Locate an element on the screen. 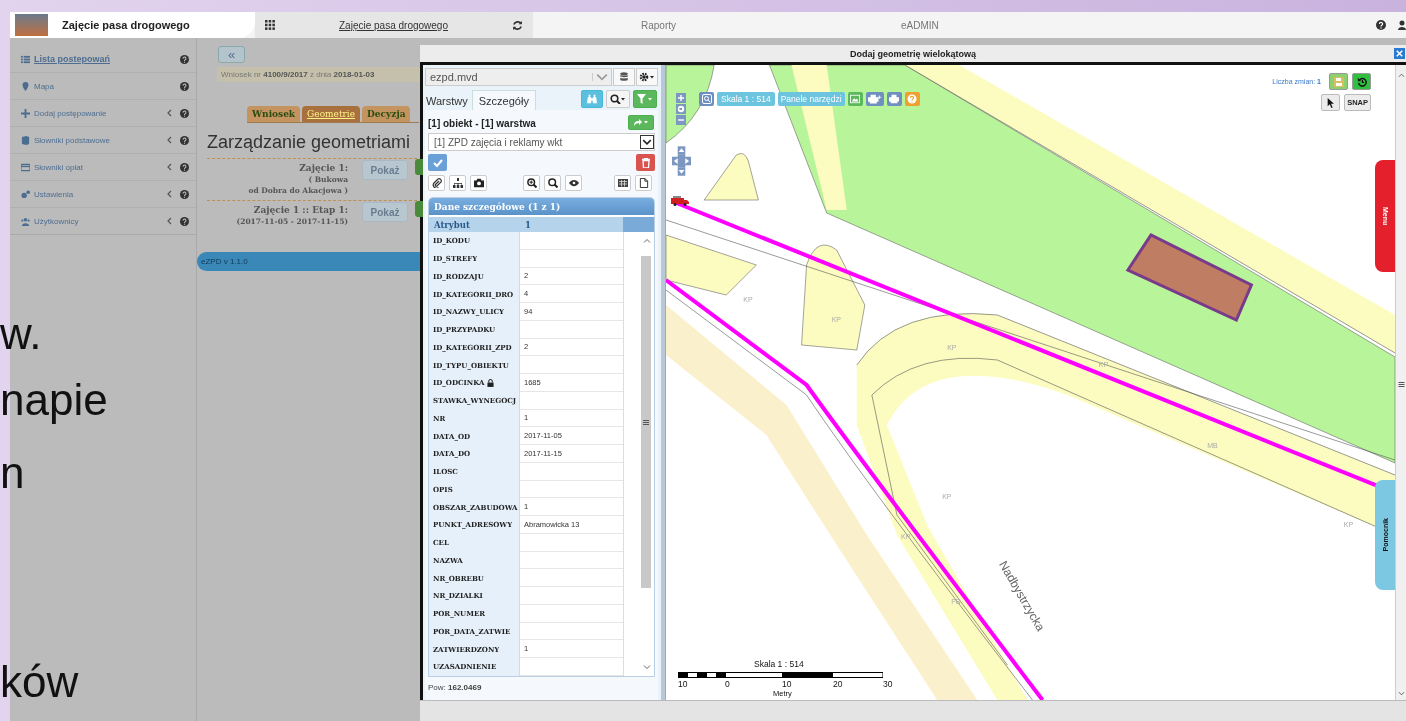  details-header: Dane szczegółowe (1 z 1) is located at coordinates (541, 206).